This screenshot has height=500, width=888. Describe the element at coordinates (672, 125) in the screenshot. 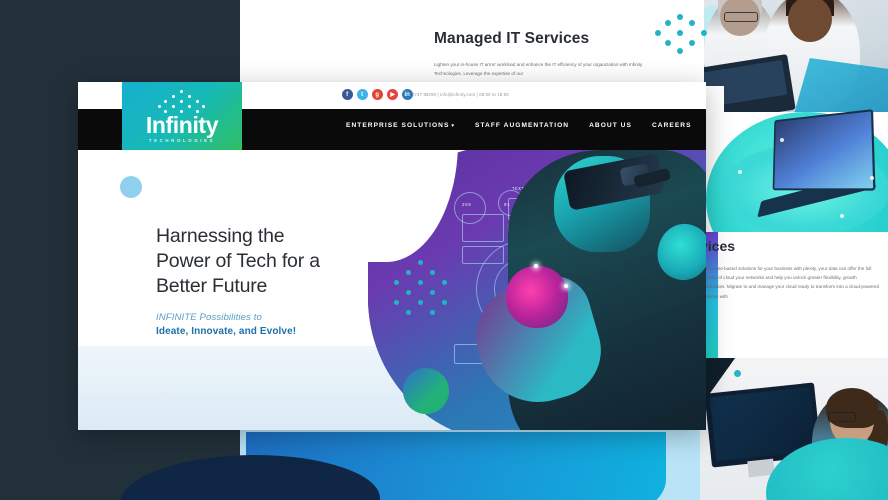

I see `nav-item-careers: CAREERS` at that location.